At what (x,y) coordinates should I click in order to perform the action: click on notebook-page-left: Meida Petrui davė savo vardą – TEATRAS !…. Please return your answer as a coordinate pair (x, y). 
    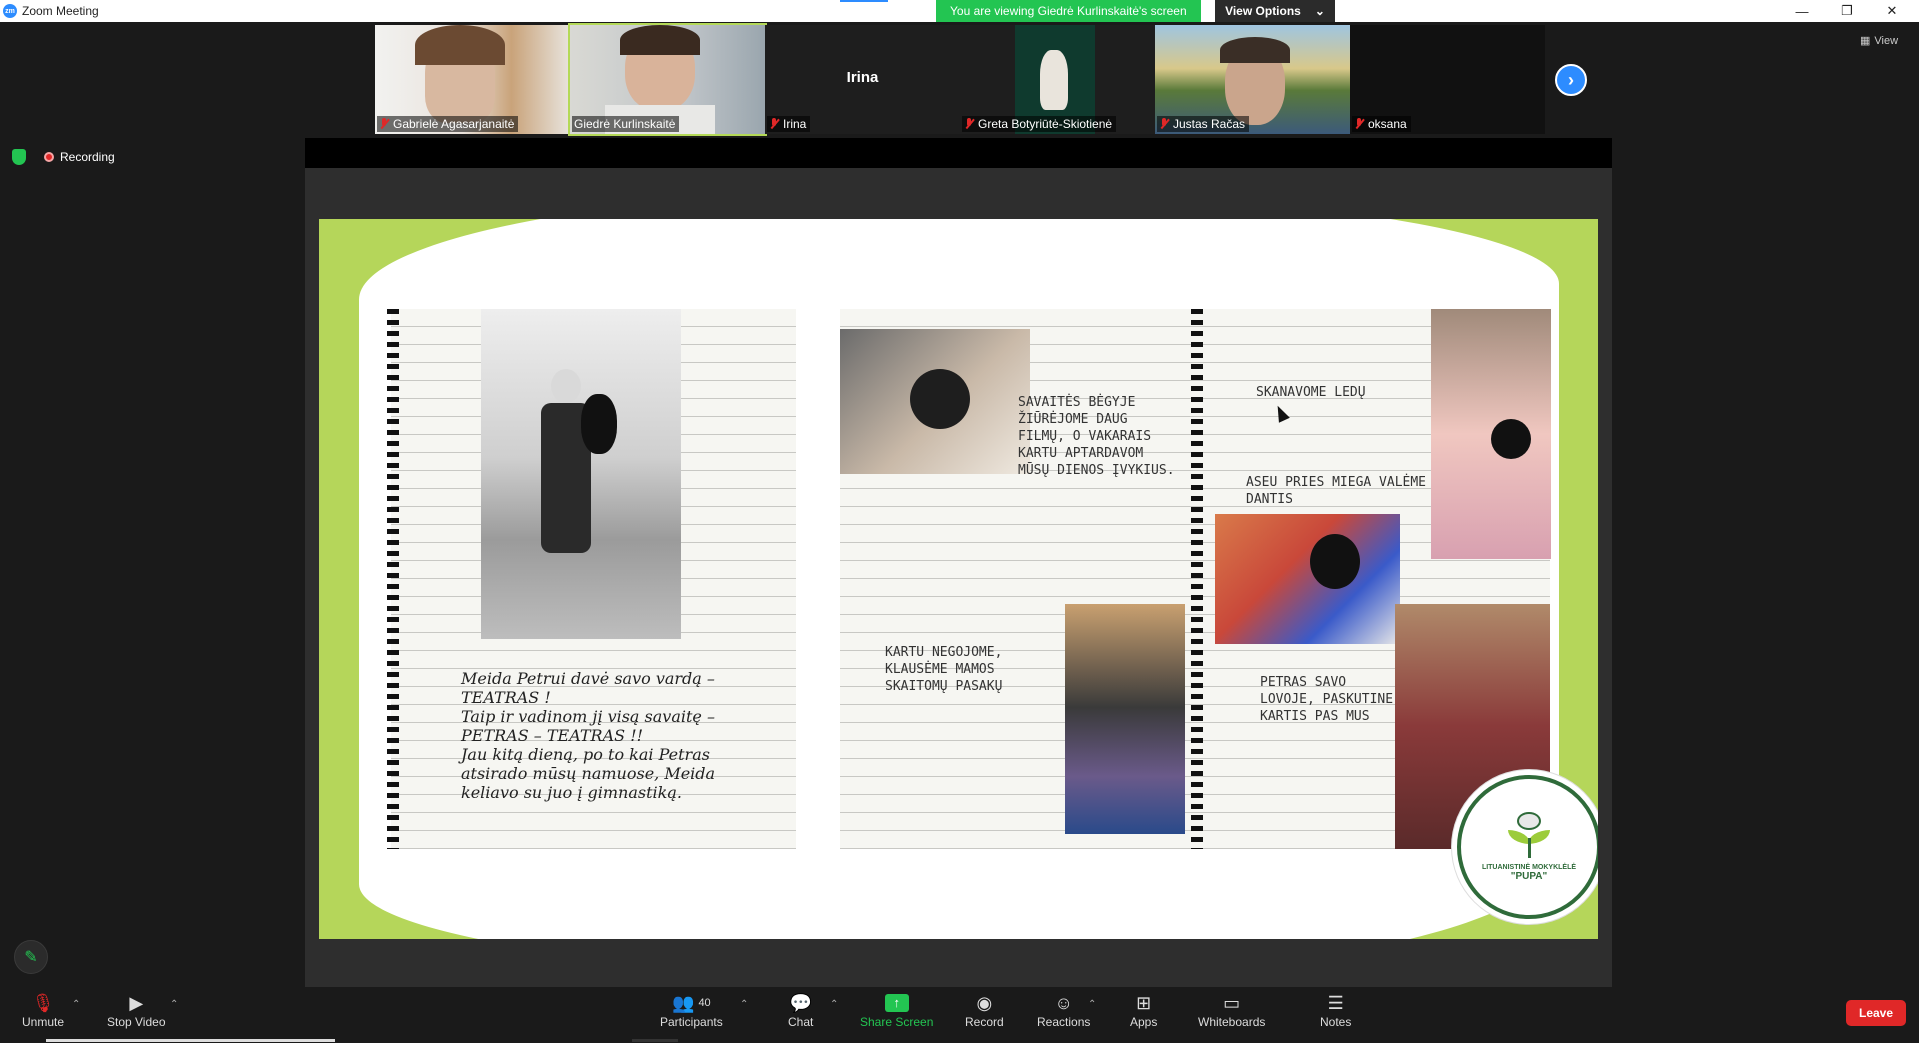
    Looking at the image, I should click on (591, 579).